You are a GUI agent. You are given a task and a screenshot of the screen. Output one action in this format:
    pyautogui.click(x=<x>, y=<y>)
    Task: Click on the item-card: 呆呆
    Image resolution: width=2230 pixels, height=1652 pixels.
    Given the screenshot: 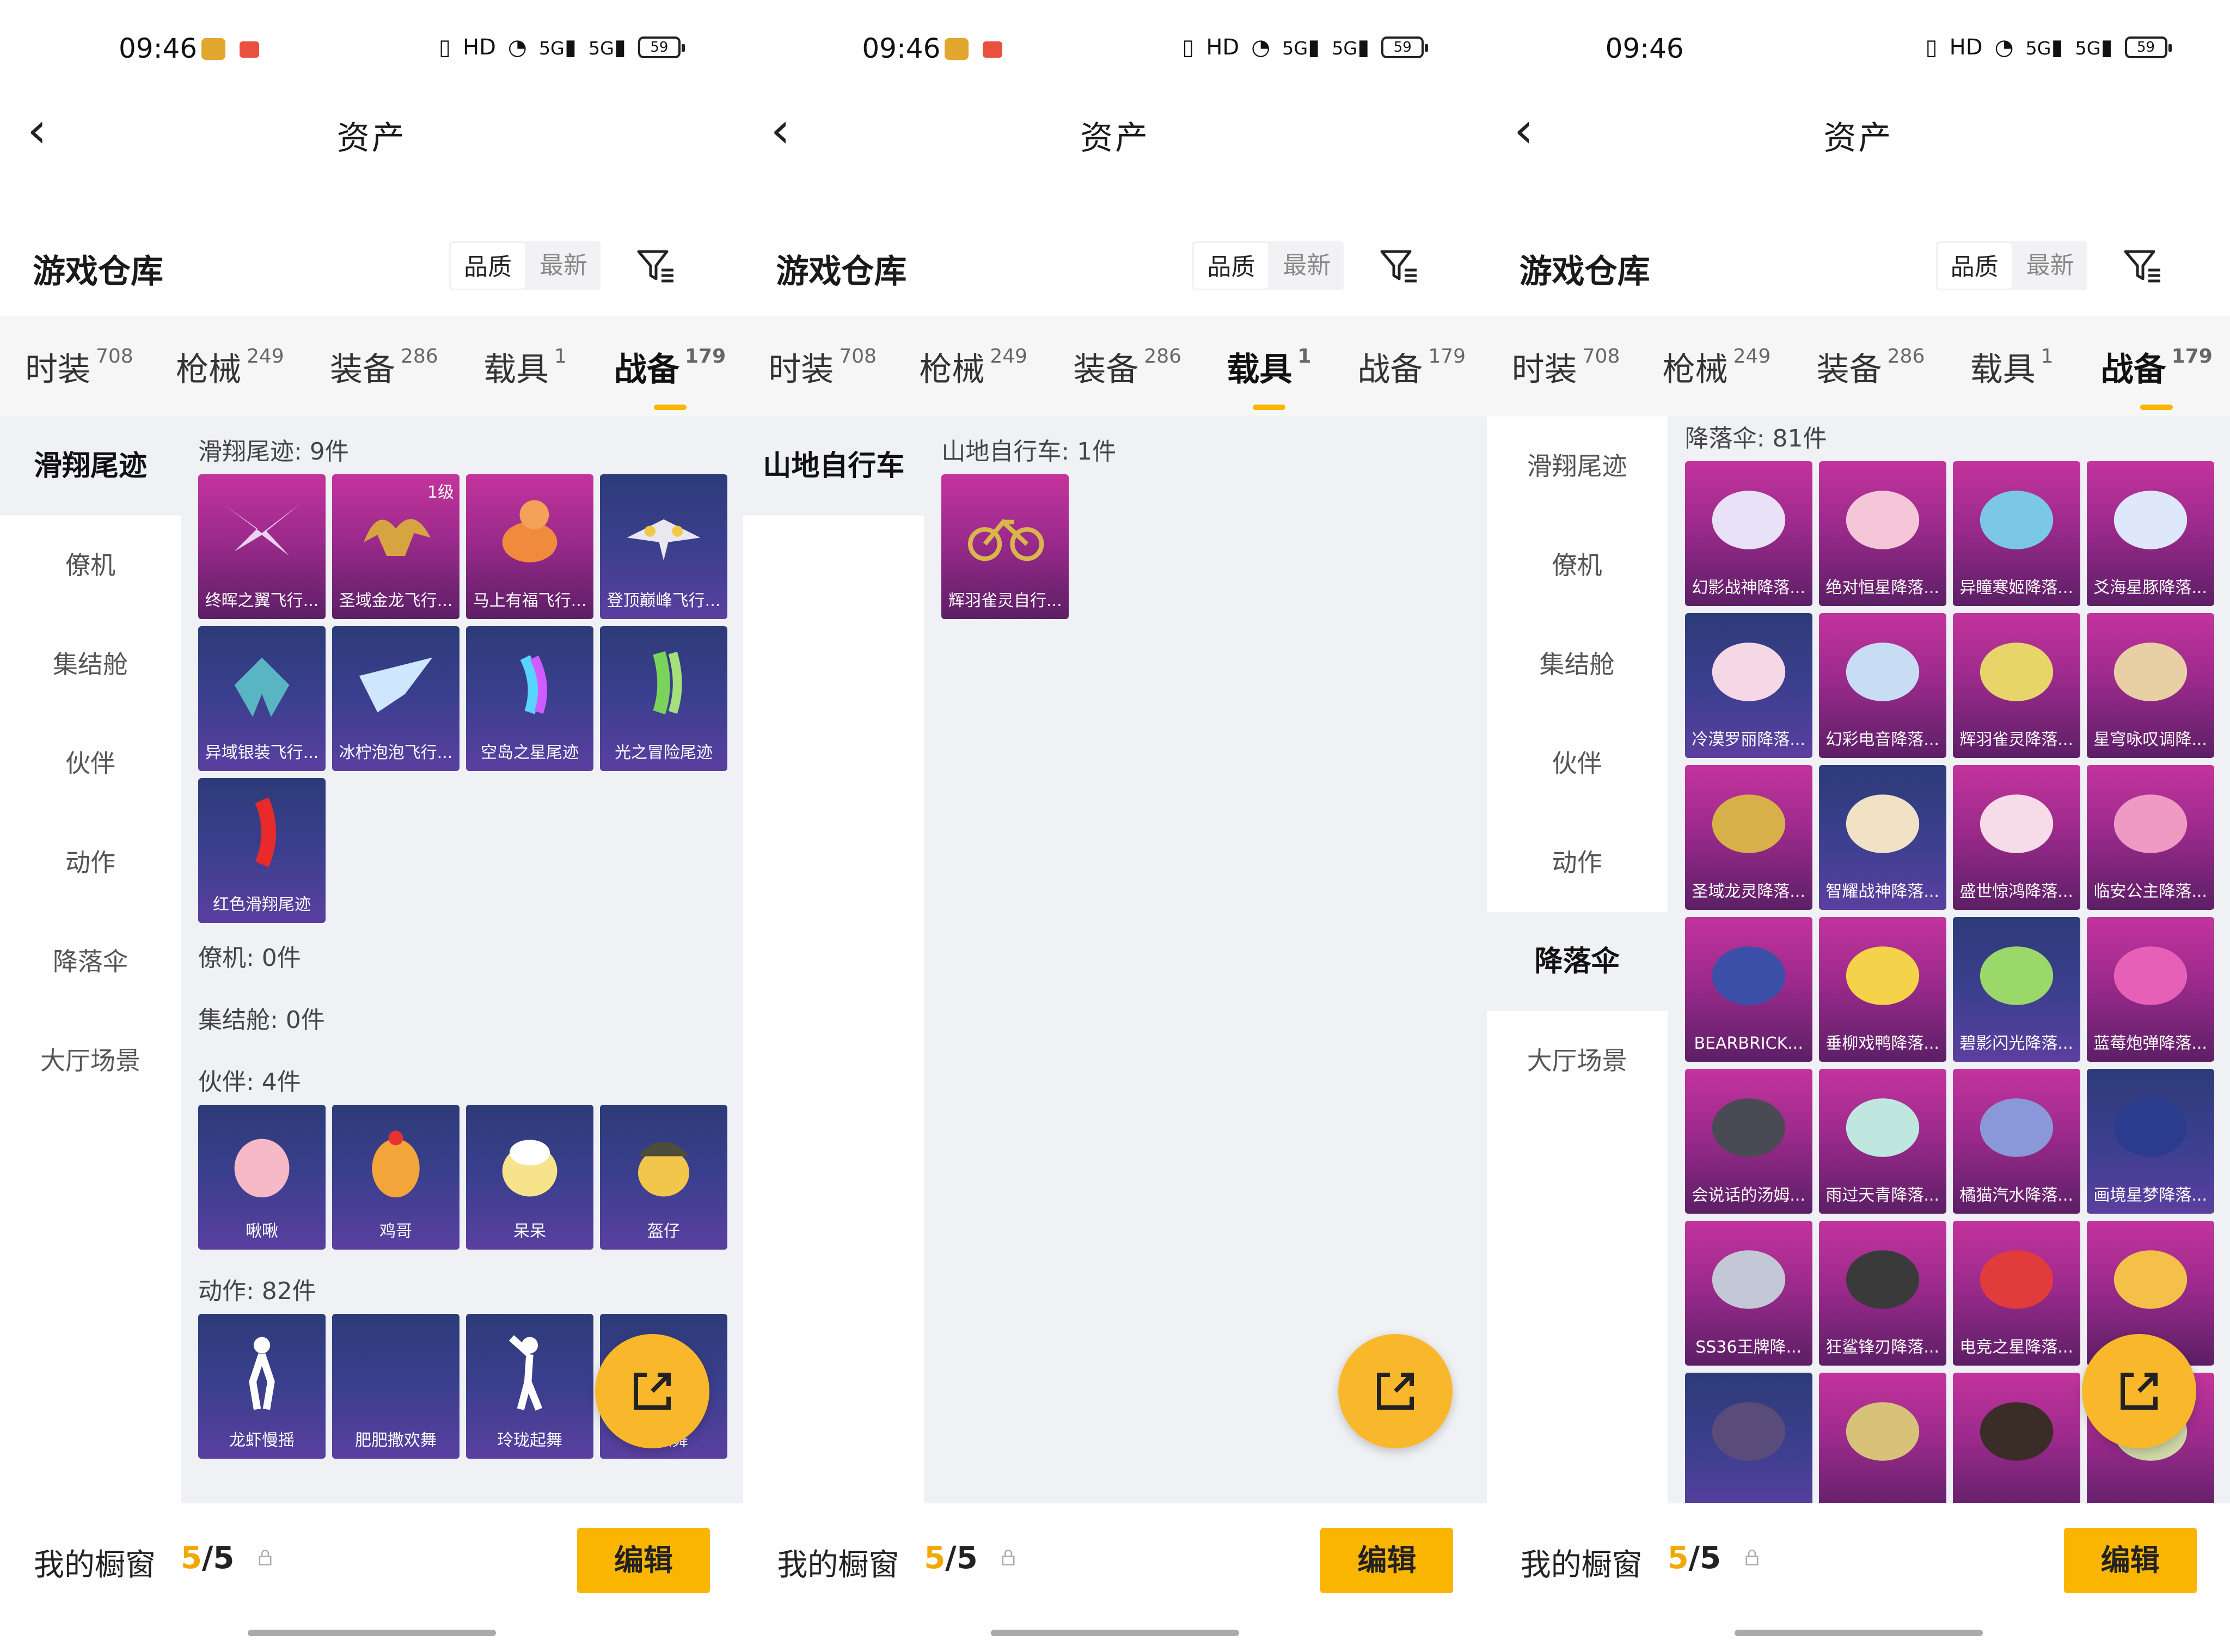 What is the action you would take?
    pyautogui.click(x=529, y=1177)
    